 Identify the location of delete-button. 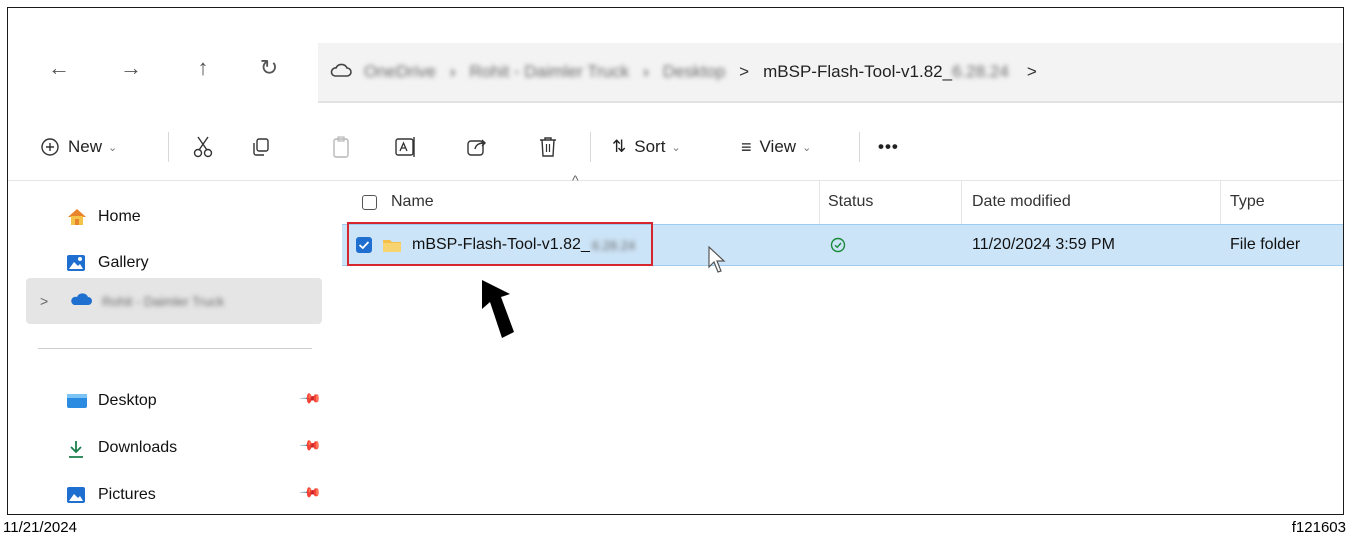
(548, 147).